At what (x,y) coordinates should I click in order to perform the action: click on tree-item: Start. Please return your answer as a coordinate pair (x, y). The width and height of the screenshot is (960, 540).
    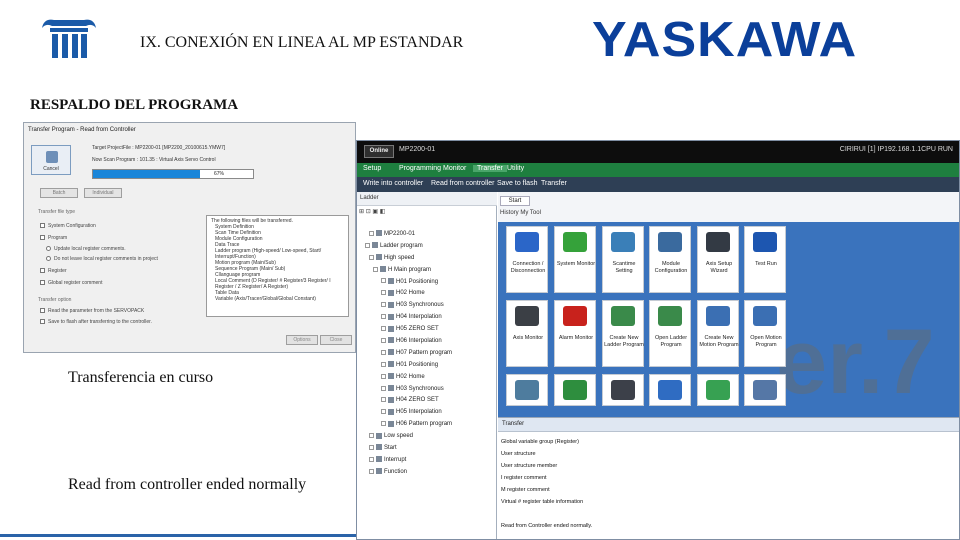
    Looking at the image, I should click on (427, 449).